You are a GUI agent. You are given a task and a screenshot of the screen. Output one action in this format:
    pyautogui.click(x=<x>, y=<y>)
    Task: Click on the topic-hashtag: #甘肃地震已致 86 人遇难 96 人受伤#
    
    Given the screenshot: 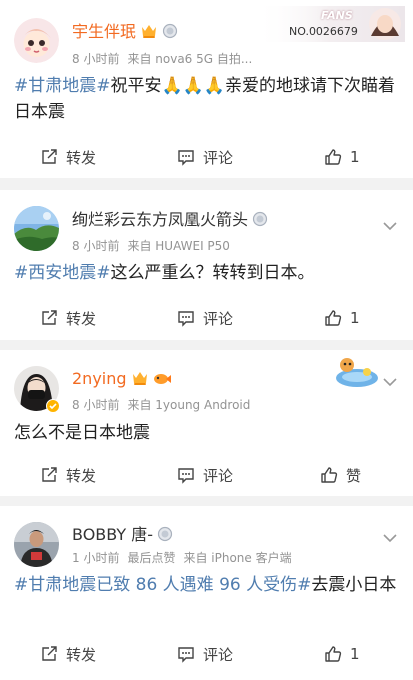 What is the action you would take?
    pyautogui.click(x=162, y=585)
    